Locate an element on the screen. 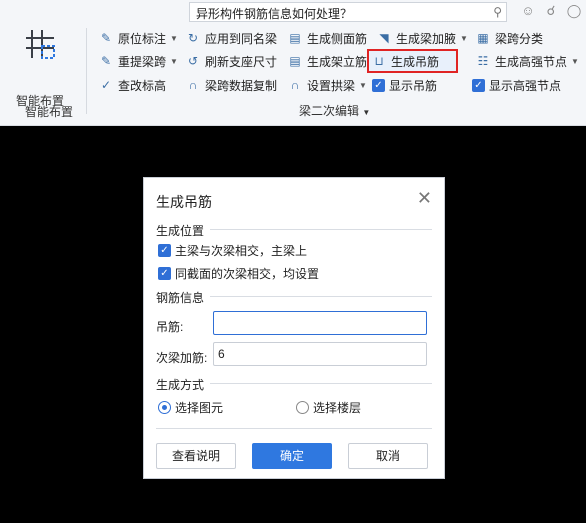  search-icon: ⚲ is located at coordinates (497, 12).